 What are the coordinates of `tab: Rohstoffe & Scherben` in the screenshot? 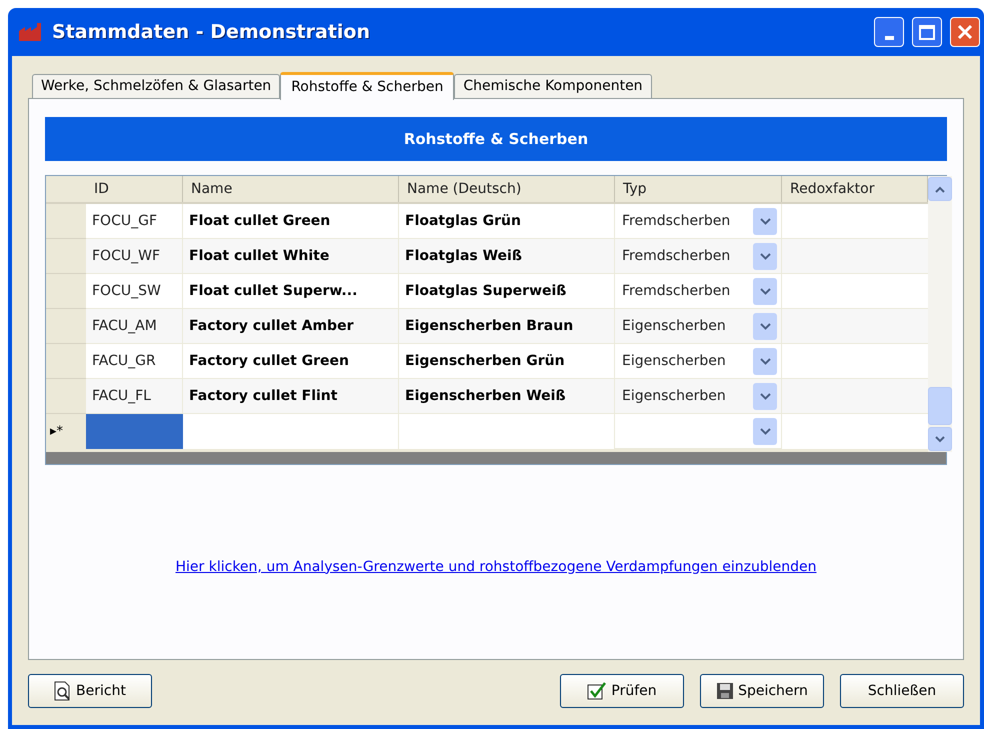 It's located at (367, 86).